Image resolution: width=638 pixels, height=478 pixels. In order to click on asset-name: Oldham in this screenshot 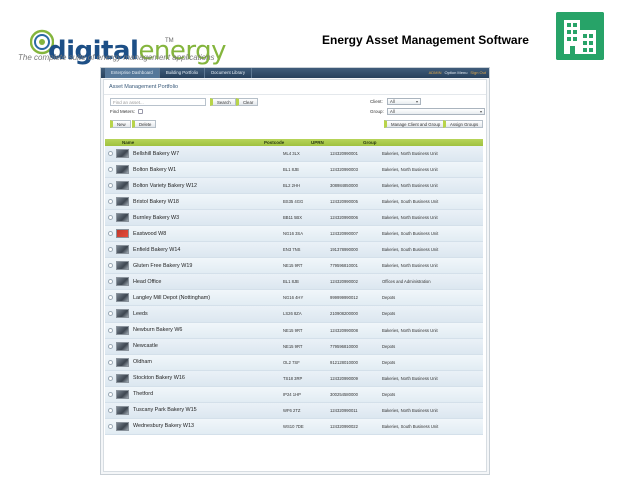, I will do `click(142, 362)`.